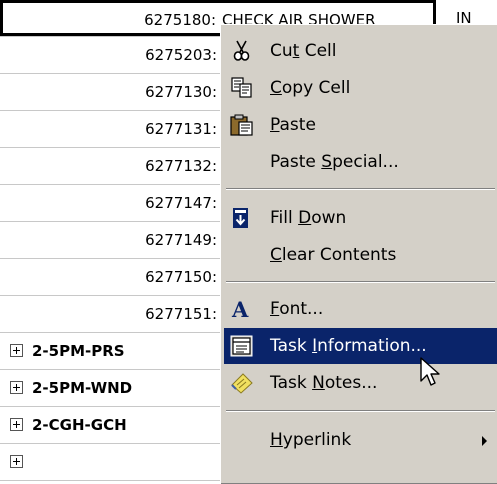 This screenshot has width=497, height=484. Describe the element at coordinates (181, 55) in the screenshot. I see `task-id: 6275203:` at that location.